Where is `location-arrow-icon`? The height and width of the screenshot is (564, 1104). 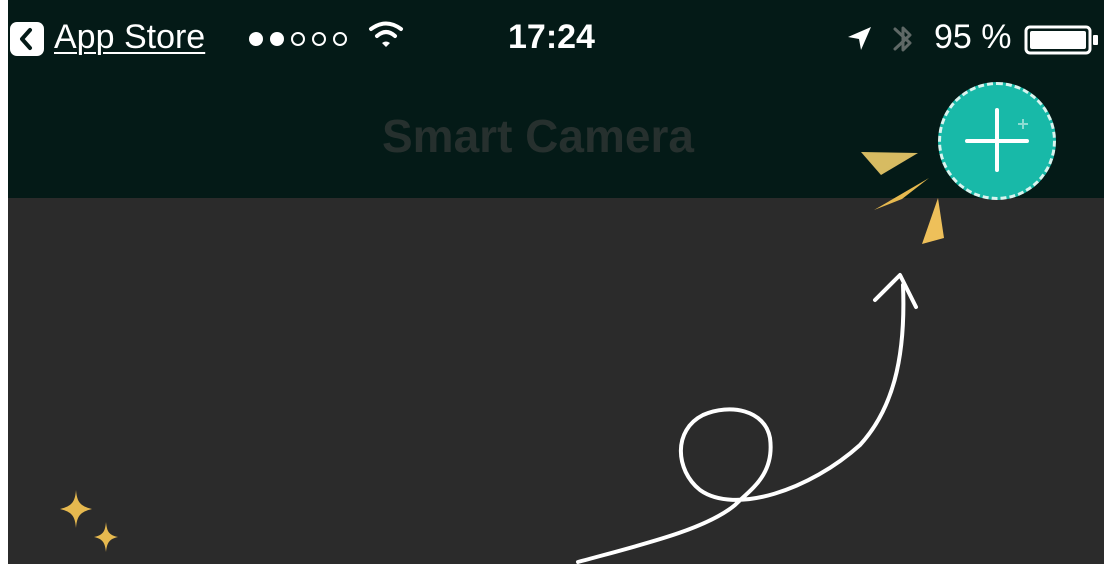
location-arrow-icon is located at coordinates (859, 38).